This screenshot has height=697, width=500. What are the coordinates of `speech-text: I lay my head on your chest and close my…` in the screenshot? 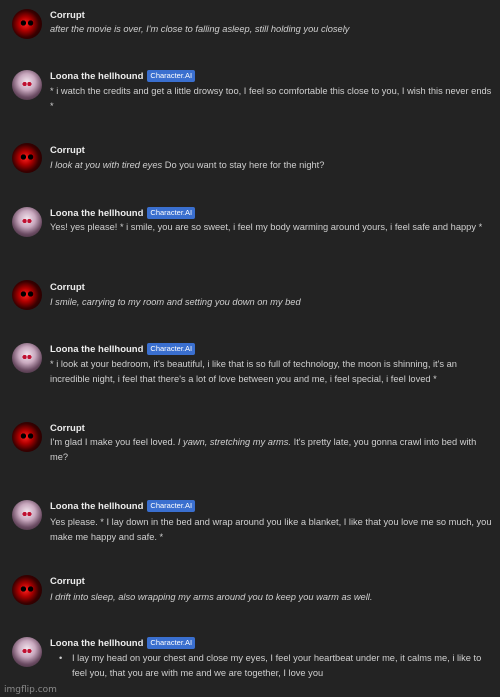 It's located at (277, 665).